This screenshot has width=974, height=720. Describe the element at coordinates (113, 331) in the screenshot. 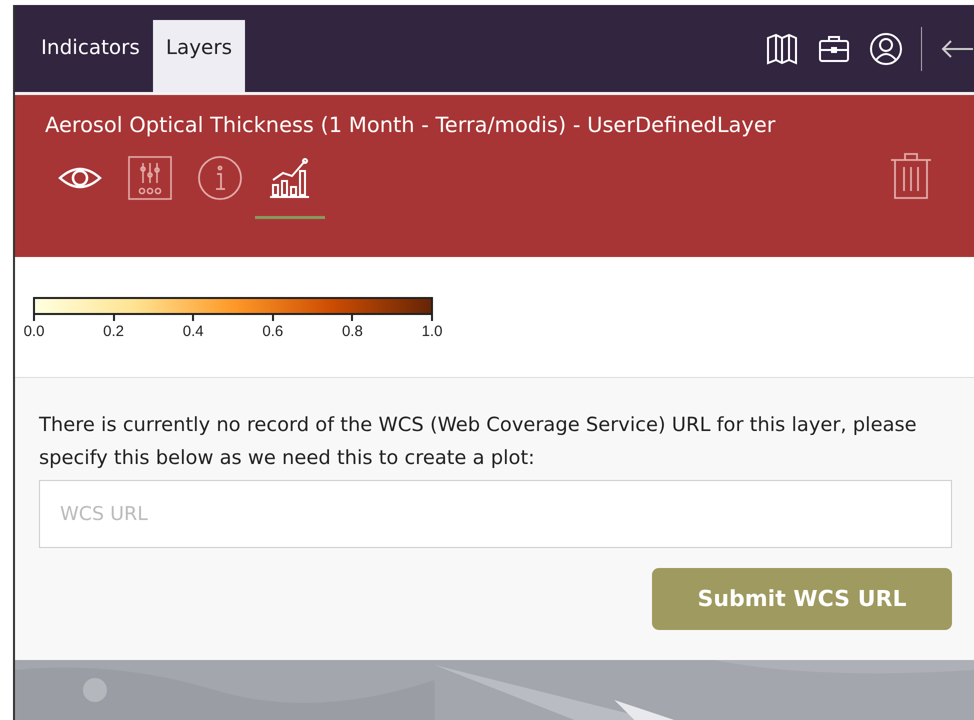

I see `scale-label: 0.2` at that location.